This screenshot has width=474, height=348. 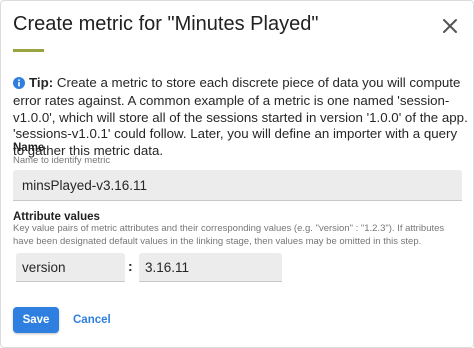 What do you see at coordinates (166, 24) in the screenshot?
I see `dialog-title: Create metric for "Minutes Played"` at bounding box center [166, 24].